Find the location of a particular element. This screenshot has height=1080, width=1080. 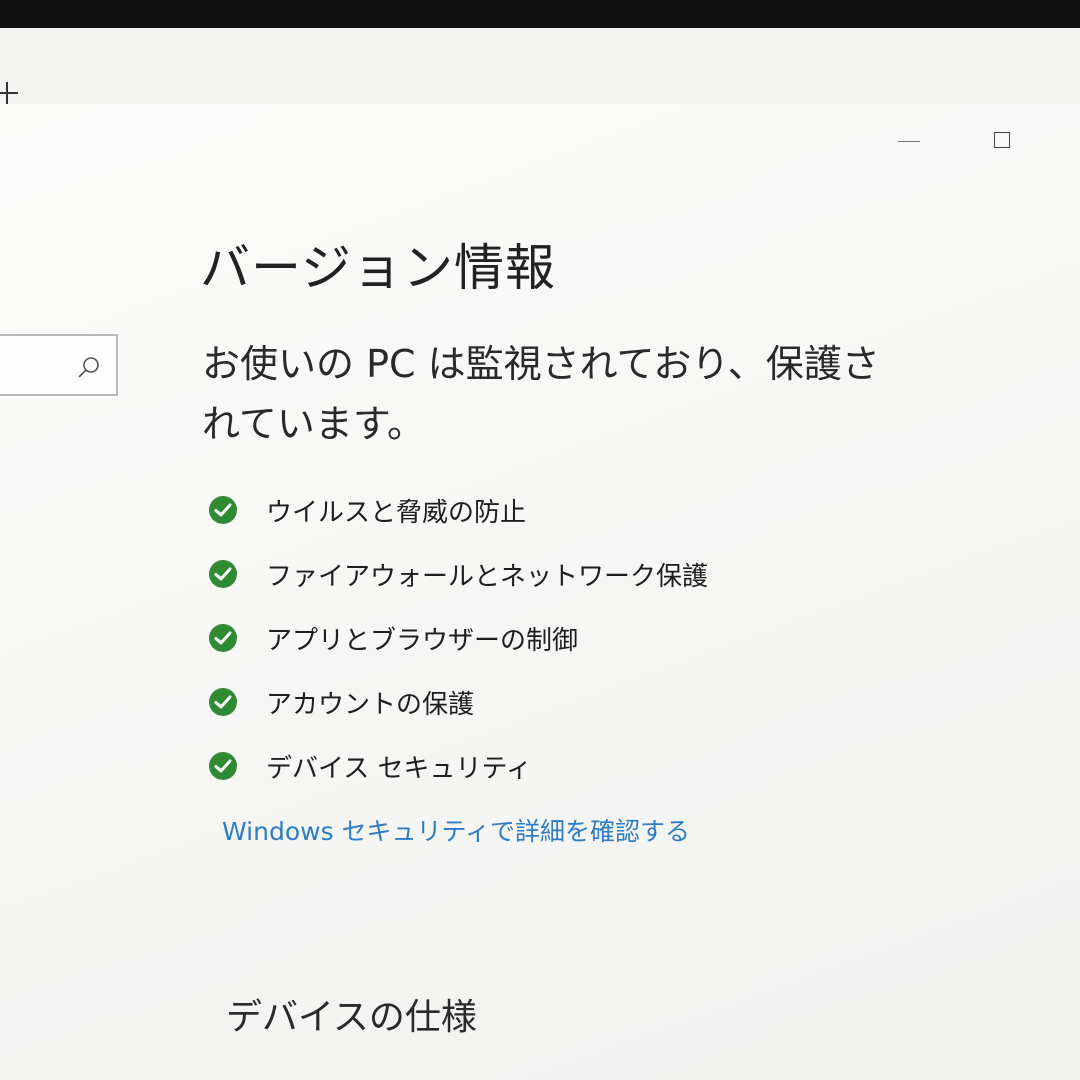

protection-item-label: ウイルスと脅威の防止 is located at coordinates (396, 512).